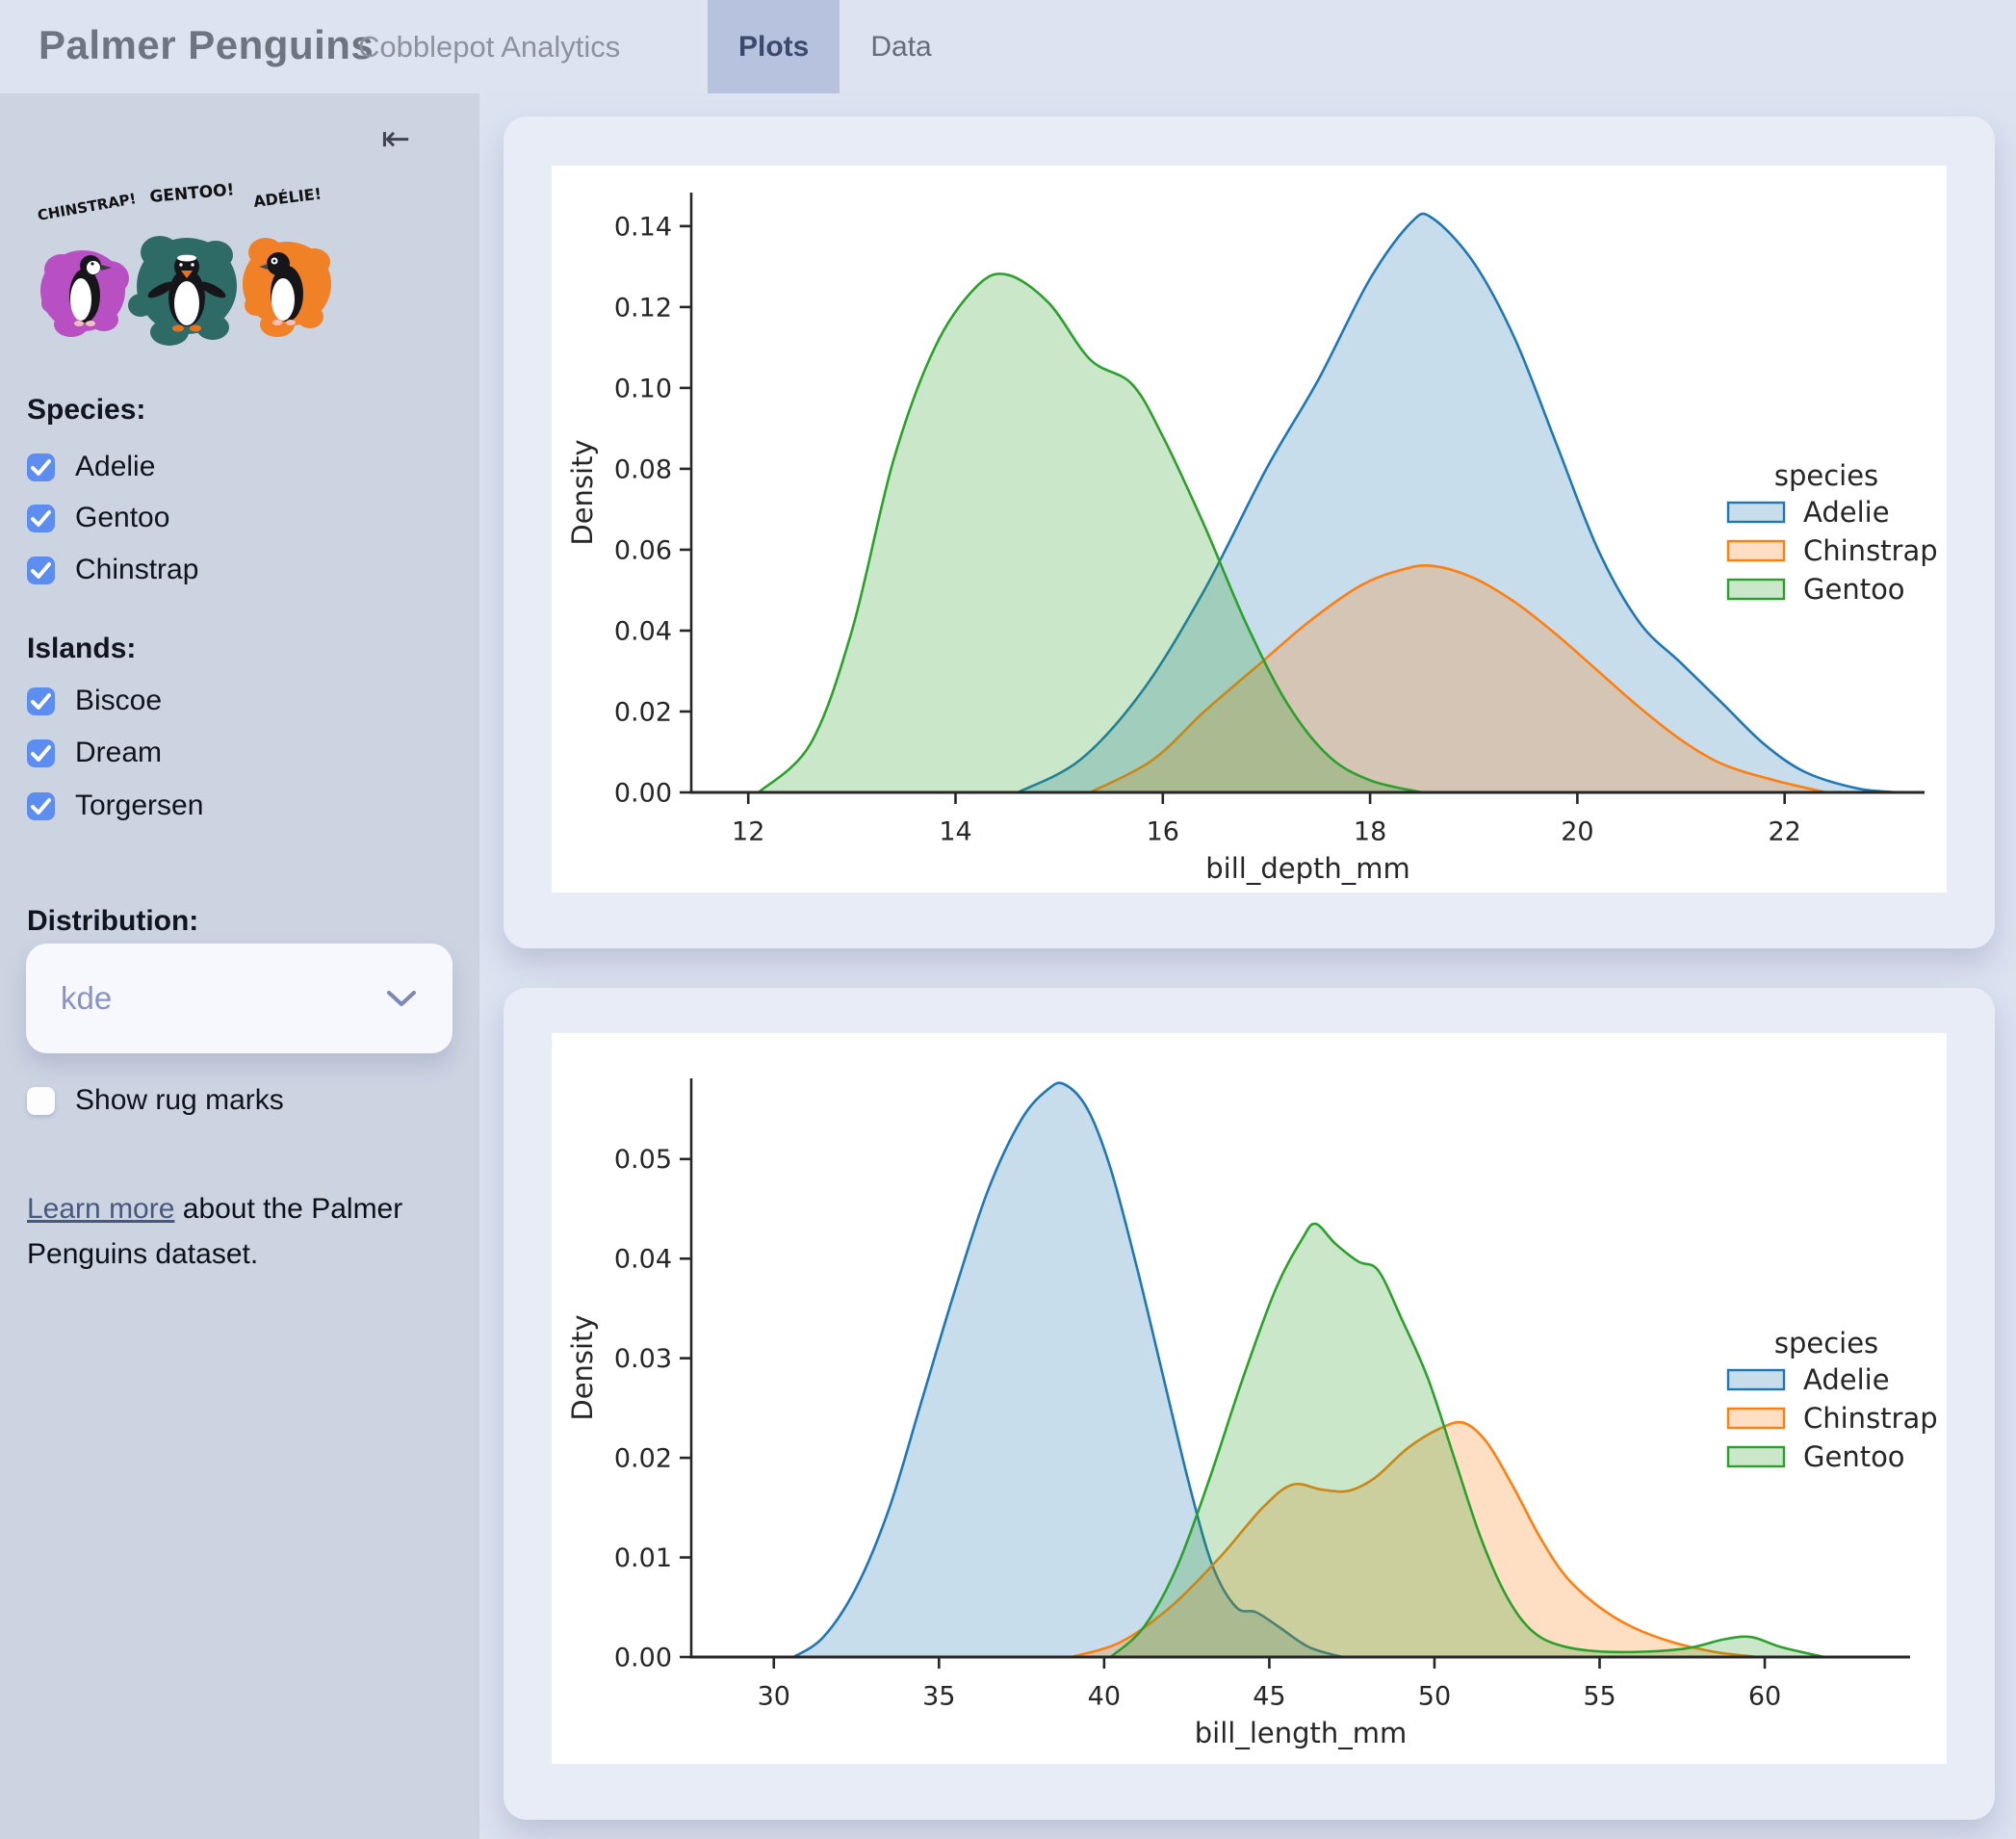  Describe the element at coordinates (1104, 1696) in the screenshot. I see `svg-text: 40` at that location.